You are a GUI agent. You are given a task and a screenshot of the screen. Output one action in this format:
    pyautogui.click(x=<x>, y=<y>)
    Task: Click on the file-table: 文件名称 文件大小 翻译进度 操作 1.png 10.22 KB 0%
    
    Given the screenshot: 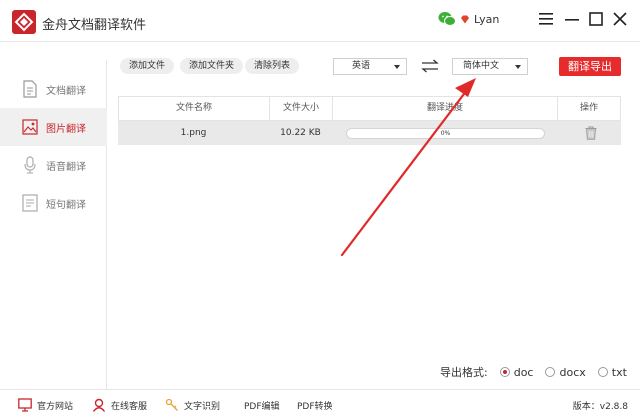 What is the action you would take?
    pyautogui.click(x=369, y=120)
    